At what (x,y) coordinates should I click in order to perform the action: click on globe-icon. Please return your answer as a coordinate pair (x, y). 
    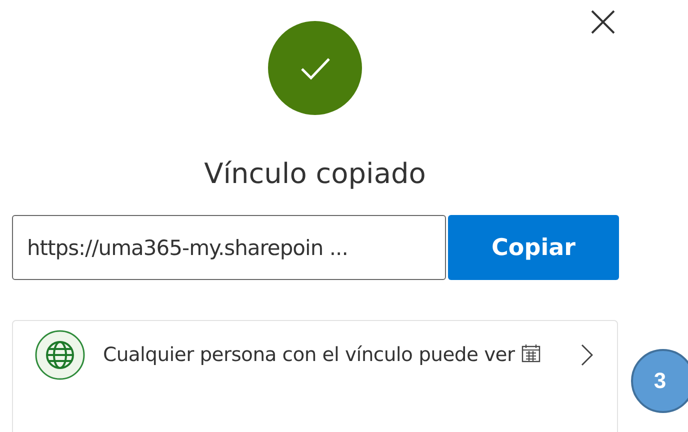
    Looking at the image, I should click on (60, 355).